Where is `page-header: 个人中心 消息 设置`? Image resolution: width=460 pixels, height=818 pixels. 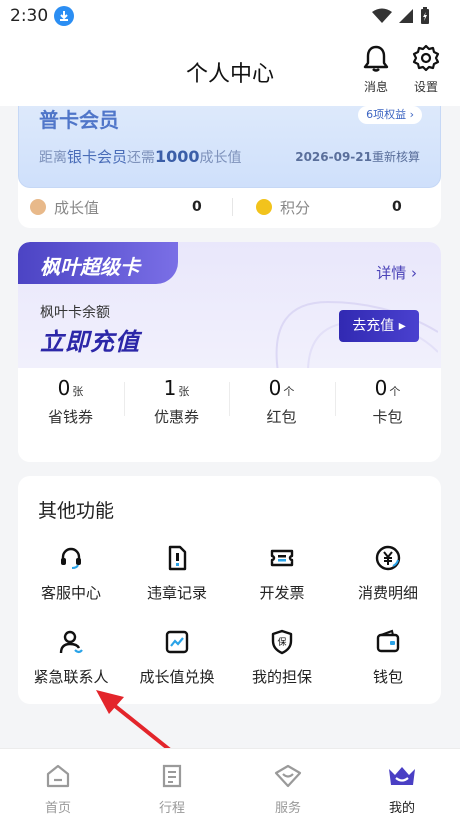 page-header: 个人中心 消息 设置 is located at coordinates (230, 69).